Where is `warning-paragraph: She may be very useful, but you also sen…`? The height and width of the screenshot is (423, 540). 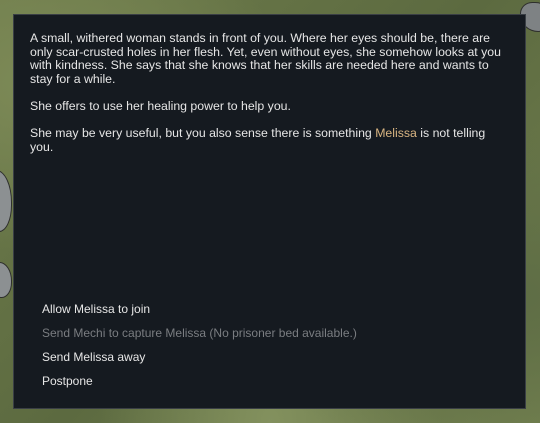
warning-paragraph: She may be very useful, but you also sen… is located at coordinates (270, 140).